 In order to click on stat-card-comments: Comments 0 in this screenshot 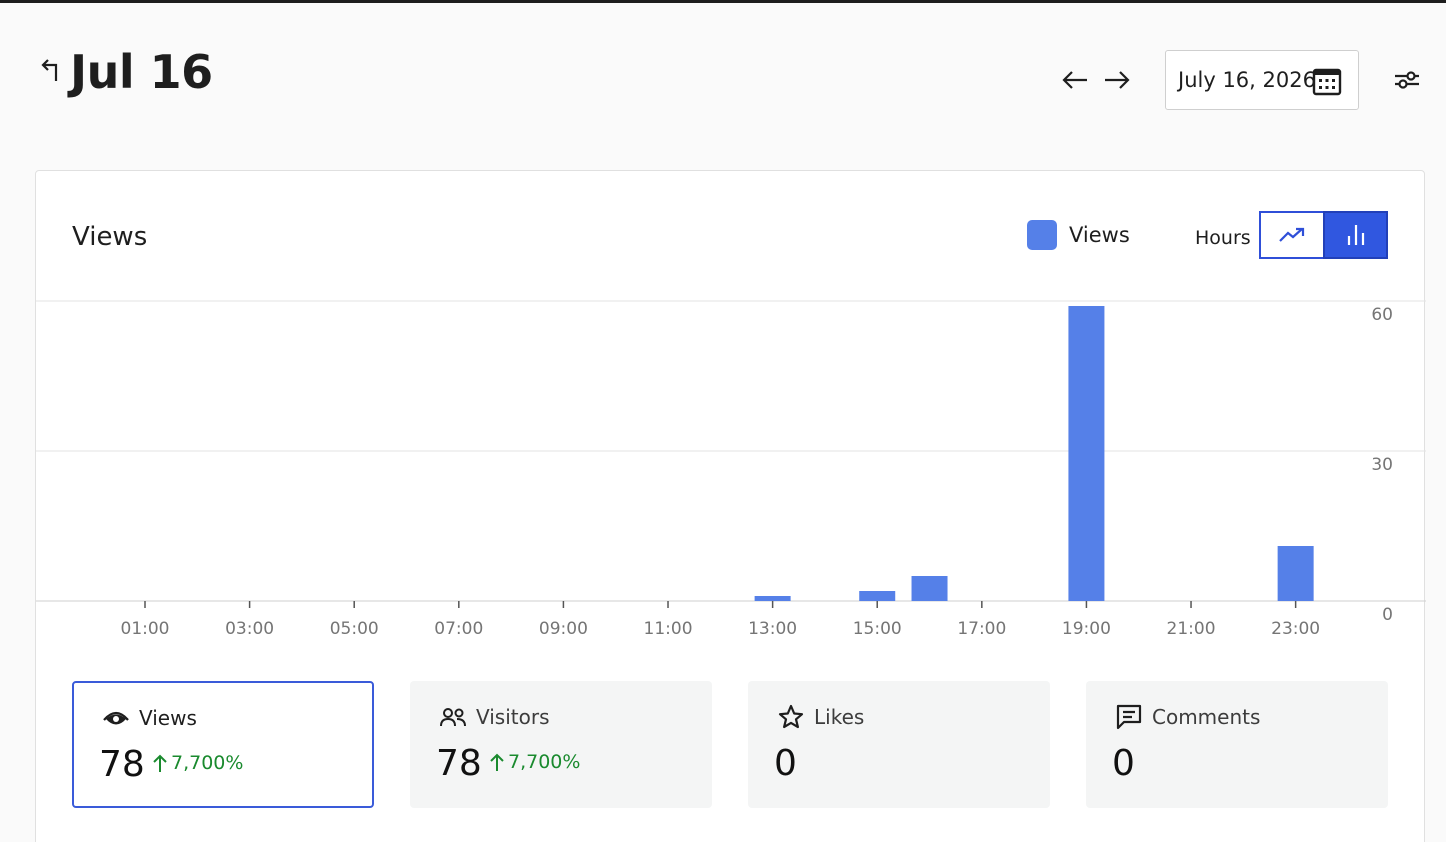, I will do `click(1237, 744)`.